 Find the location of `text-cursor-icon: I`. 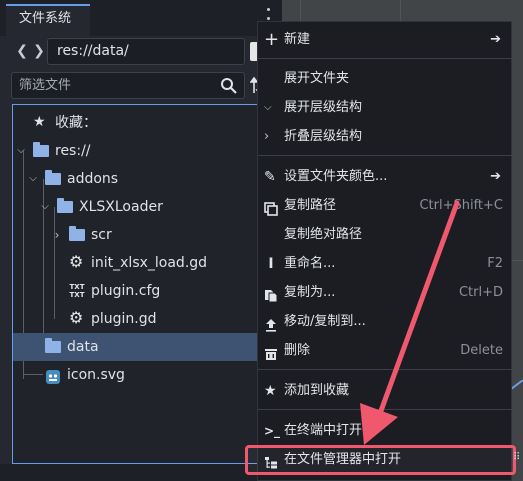

text-cursor-icon: I is located at coordinates (271, 264).